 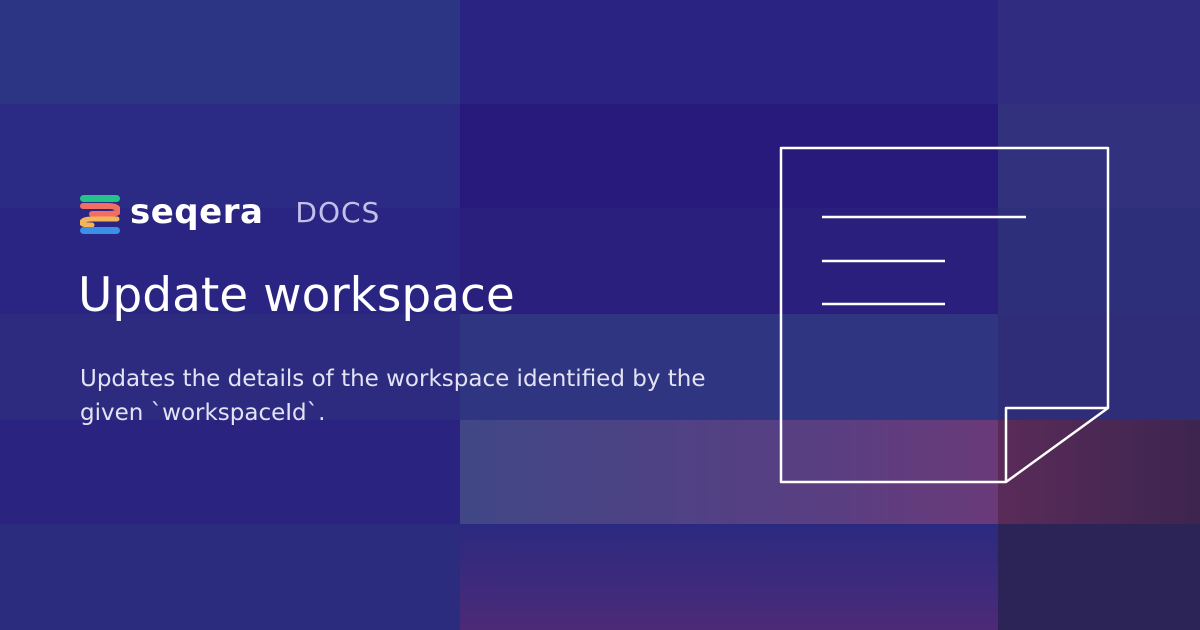 I want to click on seqera-logo-icon, so click(x=100, y=214).